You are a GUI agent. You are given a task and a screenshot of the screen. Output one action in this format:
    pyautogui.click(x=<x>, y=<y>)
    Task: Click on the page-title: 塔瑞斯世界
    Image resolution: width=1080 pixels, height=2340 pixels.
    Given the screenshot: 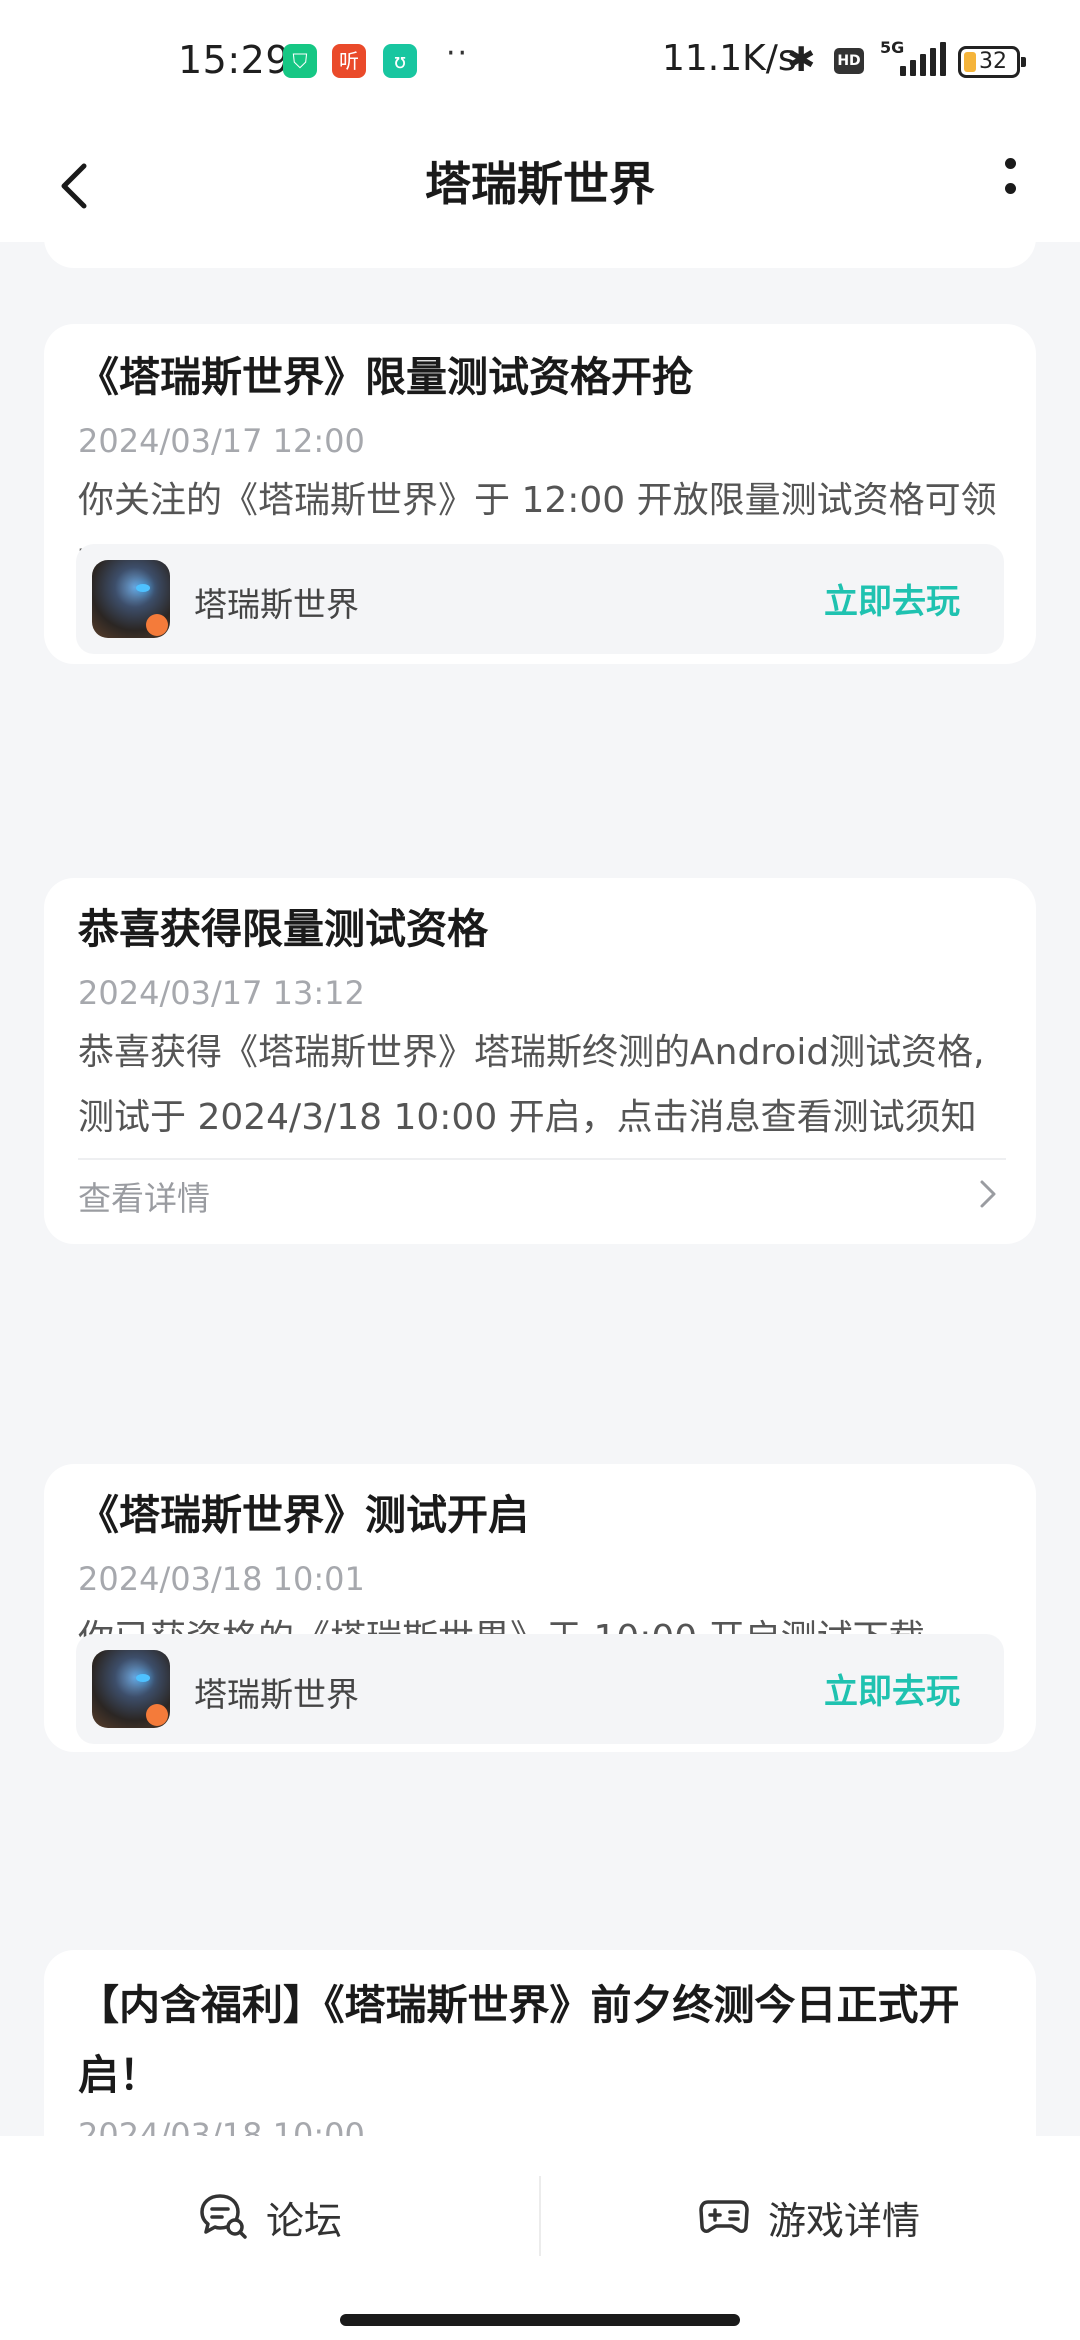 What is the action you would take?
    pyautogui.click(x=540, y=184)
    